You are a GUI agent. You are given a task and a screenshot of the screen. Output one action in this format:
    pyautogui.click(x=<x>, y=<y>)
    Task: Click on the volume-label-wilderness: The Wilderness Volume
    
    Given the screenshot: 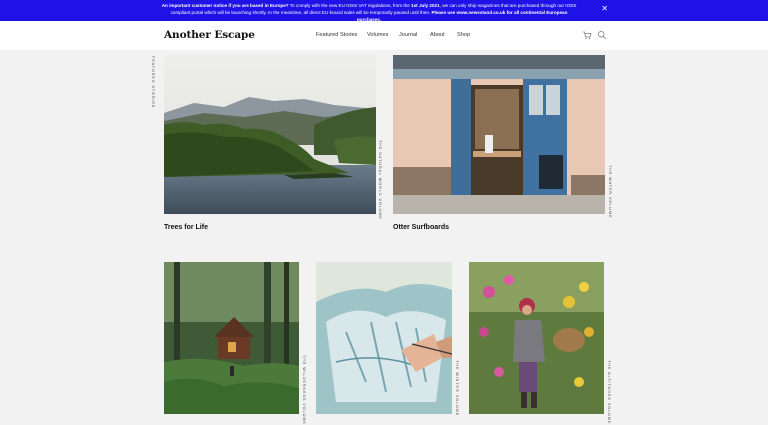 What is the action you would take?
    pyautogui.click(x=304, y=390)
    